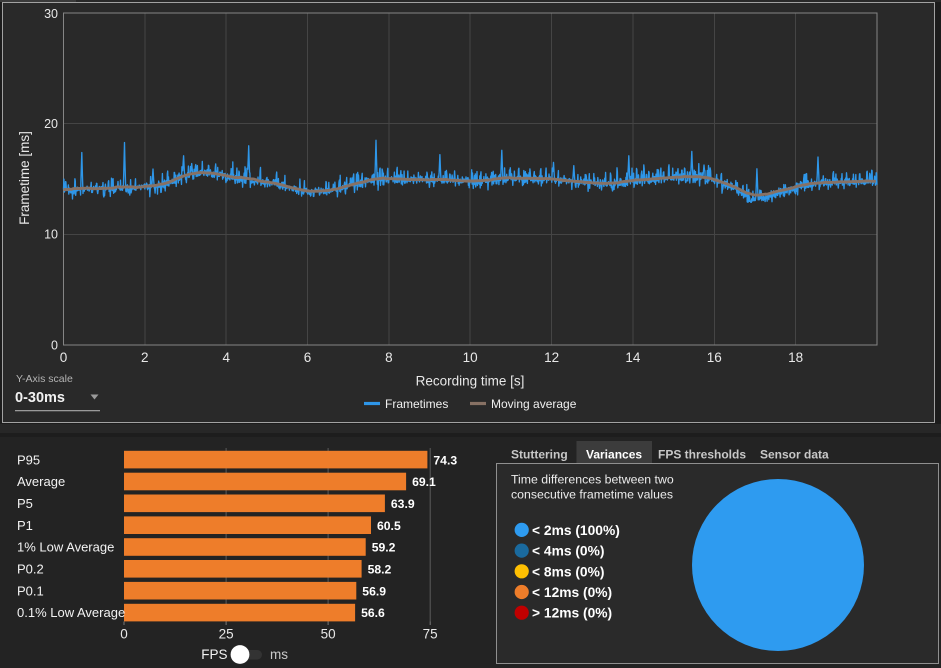 Image resolution: width=941 pixels, height=668 pixels. What do you see at coordinates (51, 14) in the screenshot?
I see `svg-text: 30` at bounding box center [51, 14].